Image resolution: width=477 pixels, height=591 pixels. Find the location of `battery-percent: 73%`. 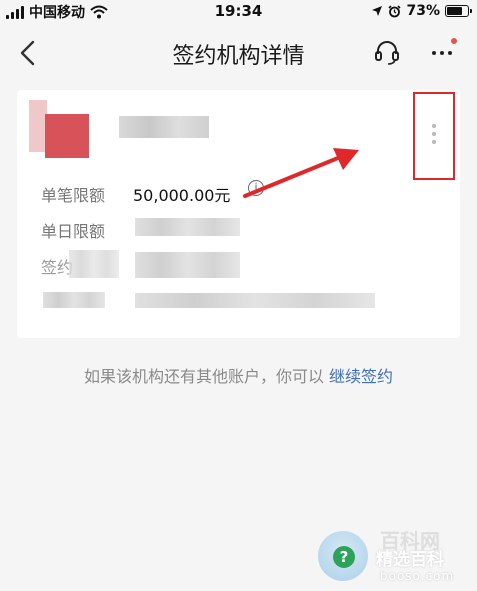

battery-percent: 73% is located at coordinates (423, 11).